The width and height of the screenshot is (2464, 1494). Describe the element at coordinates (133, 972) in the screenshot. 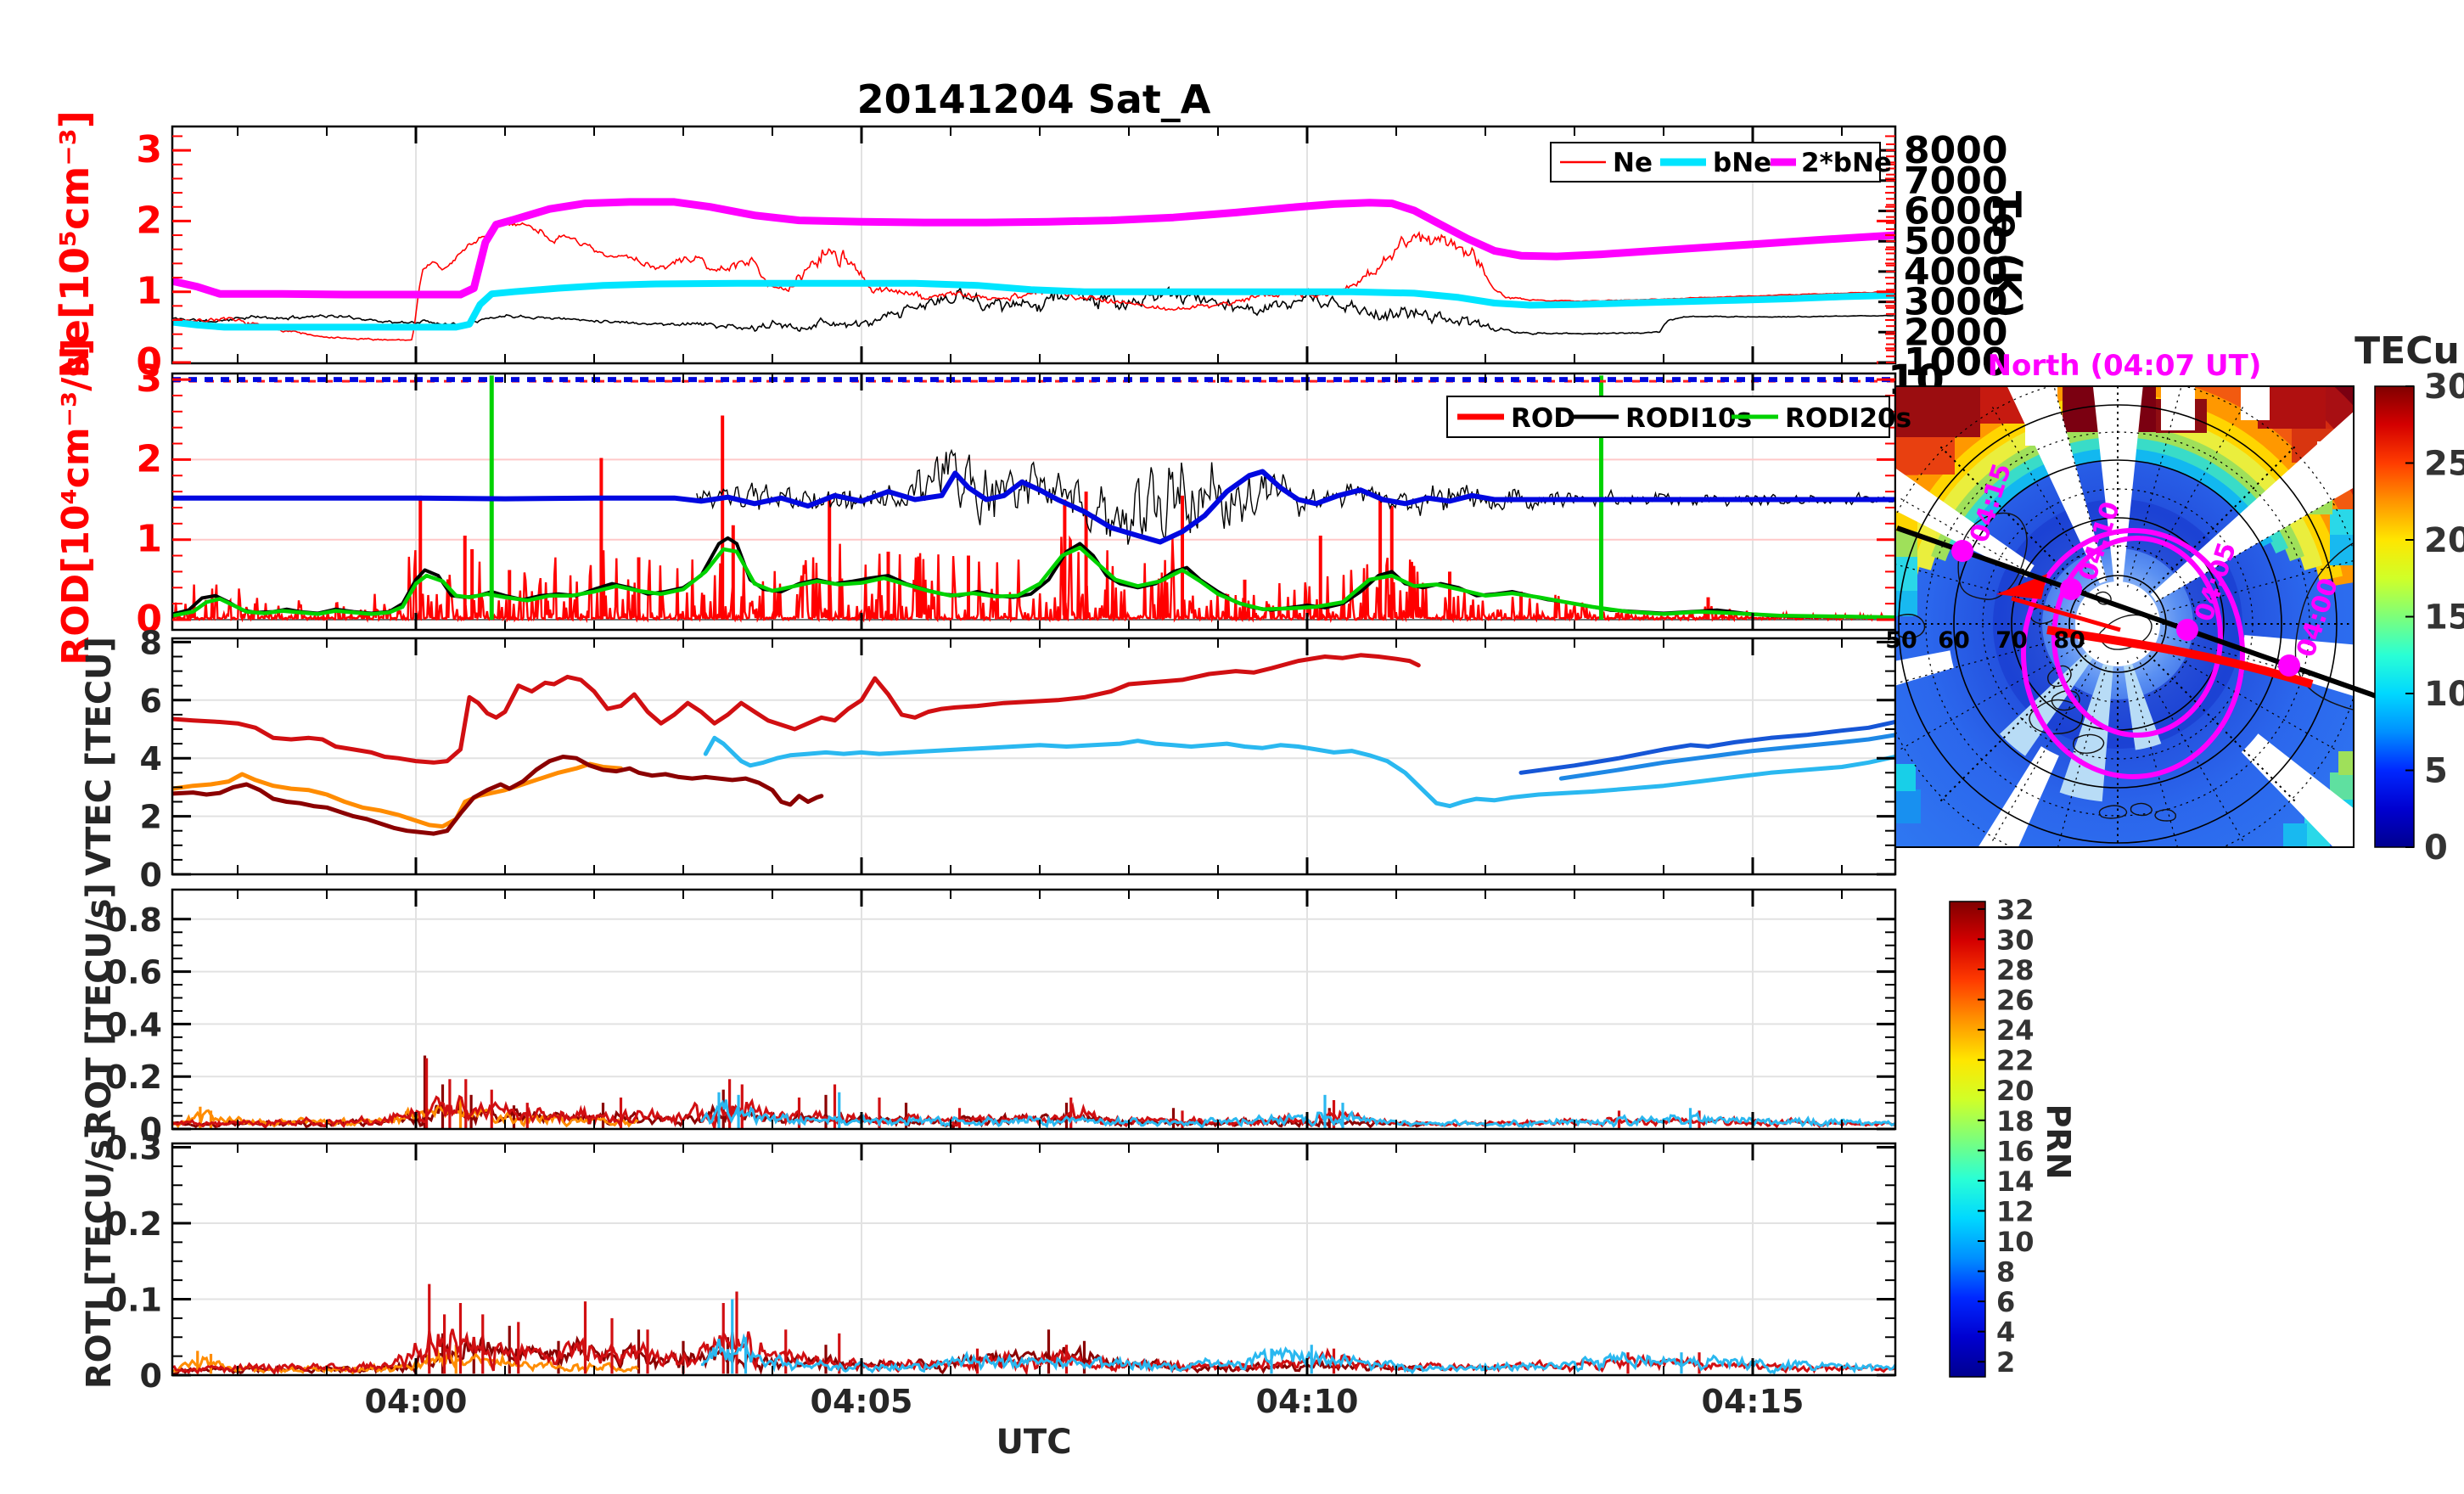

I see `ytick-label-p4: 0.6` at that location.